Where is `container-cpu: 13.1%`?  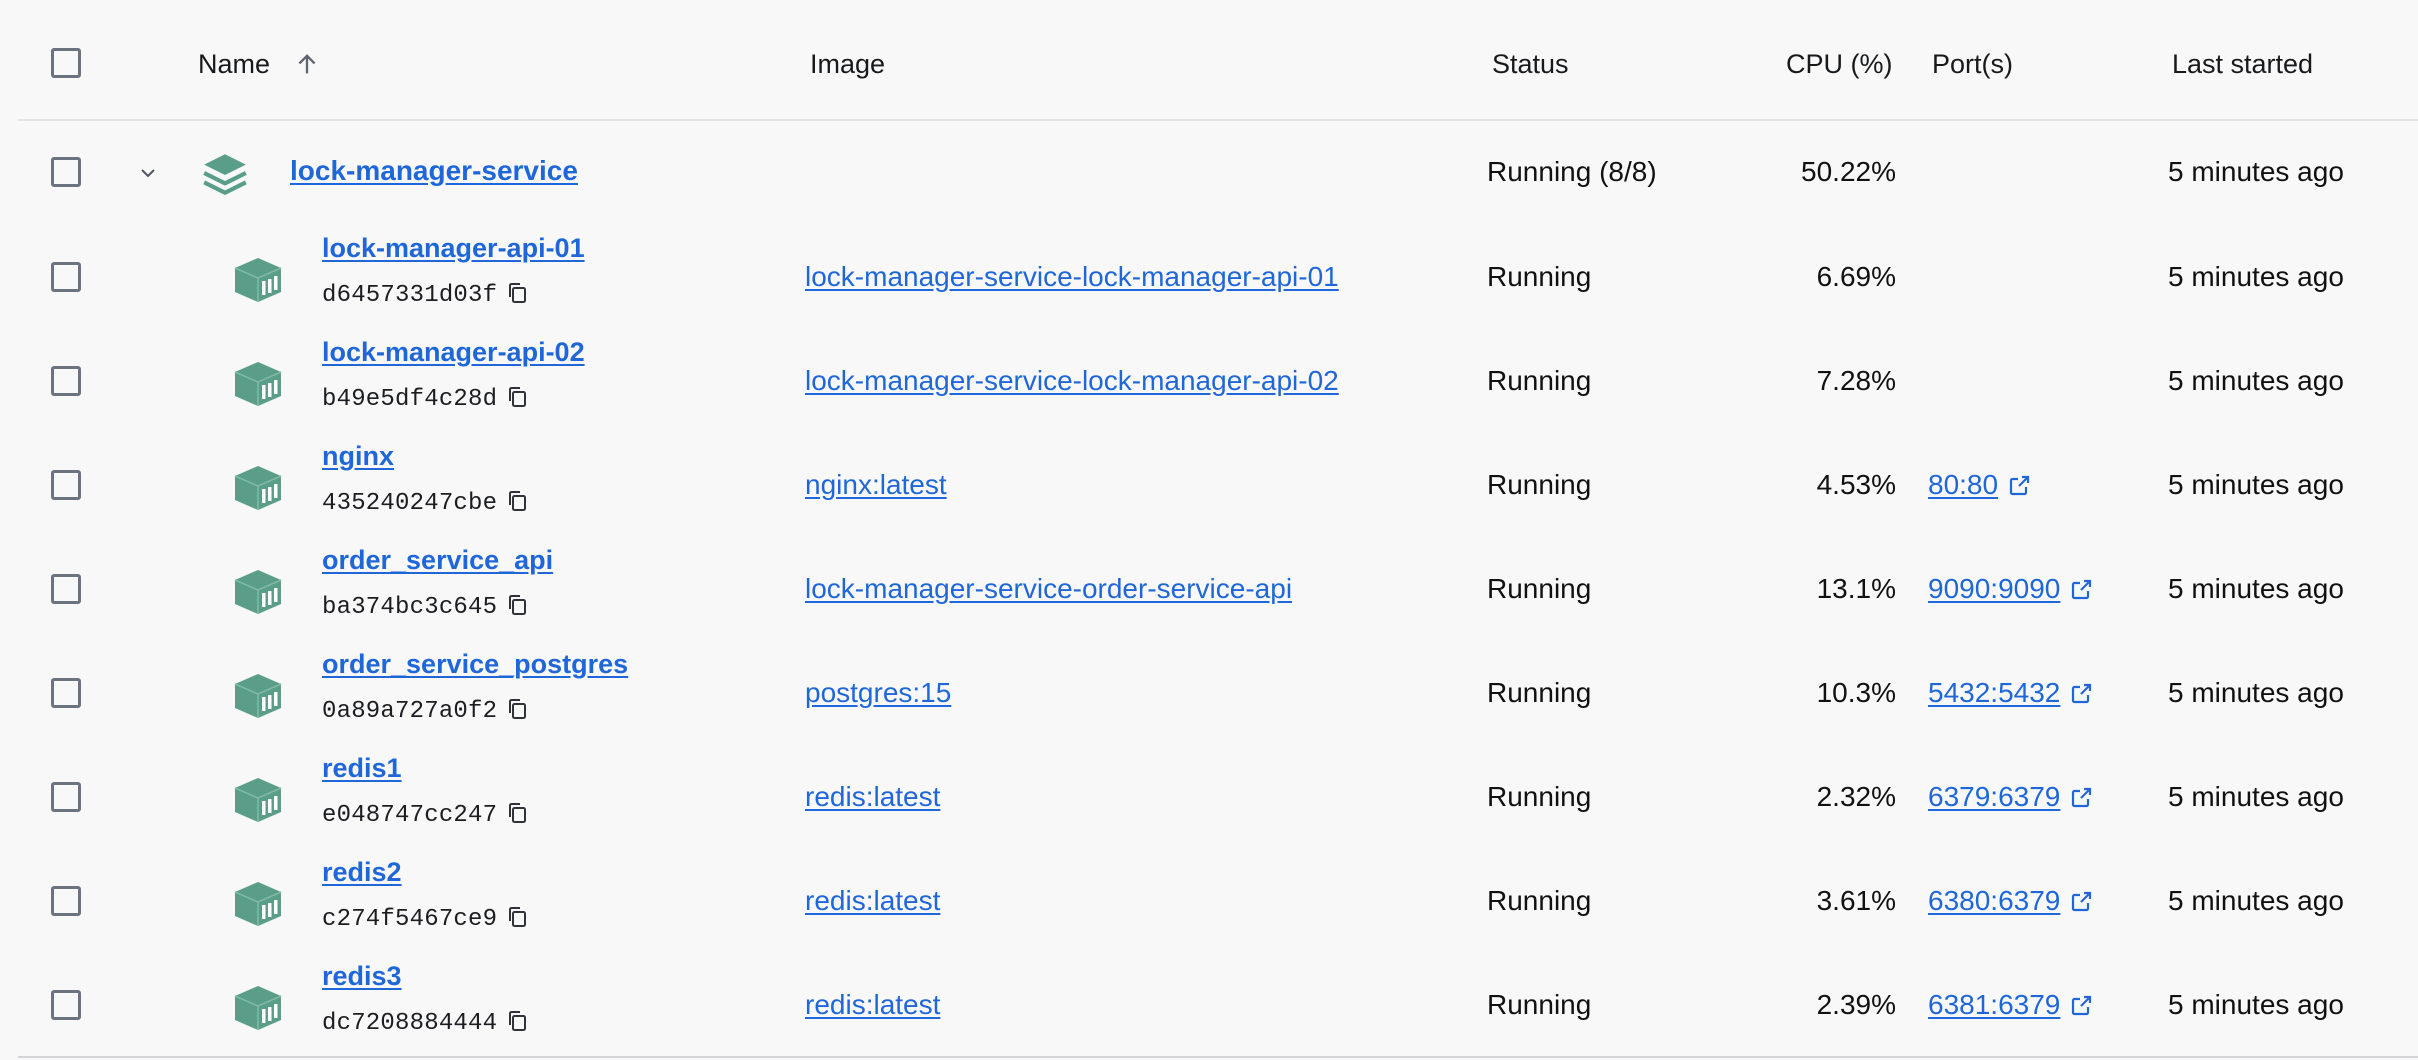 container-cpu: 13.1% is located at coordinates (1856, 588).